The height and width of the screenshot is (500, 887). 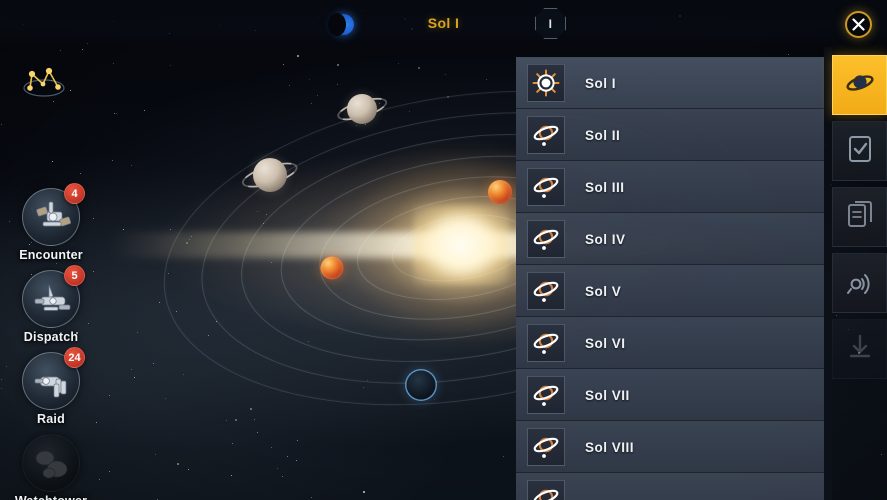 I want to click on watchtower-icon, so click(x=51, y=463).